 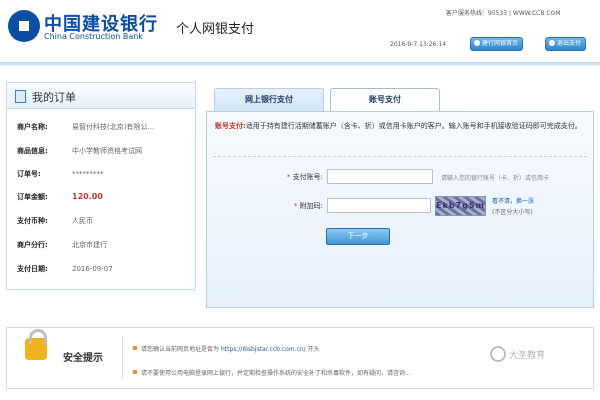 I want to click on ccb-logo-icon, so click(x=24, y=26).